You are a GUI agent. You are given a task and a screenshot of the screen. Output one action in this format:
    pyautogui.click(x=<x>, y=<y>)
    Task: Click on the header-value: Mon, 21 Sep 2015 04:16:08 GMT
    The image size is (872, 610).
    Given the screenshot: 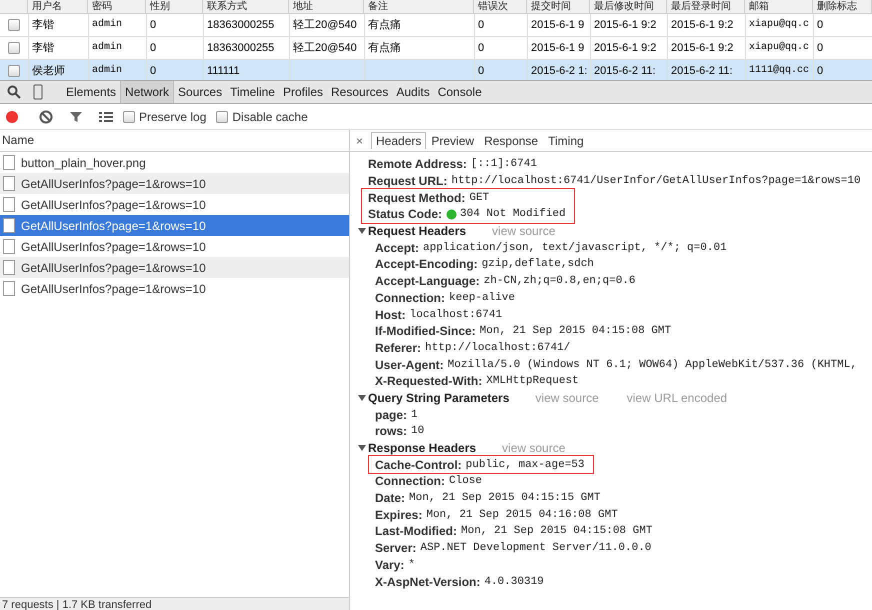 What is the action you would take?
    pyautogui.click(x=522, y=514)
    